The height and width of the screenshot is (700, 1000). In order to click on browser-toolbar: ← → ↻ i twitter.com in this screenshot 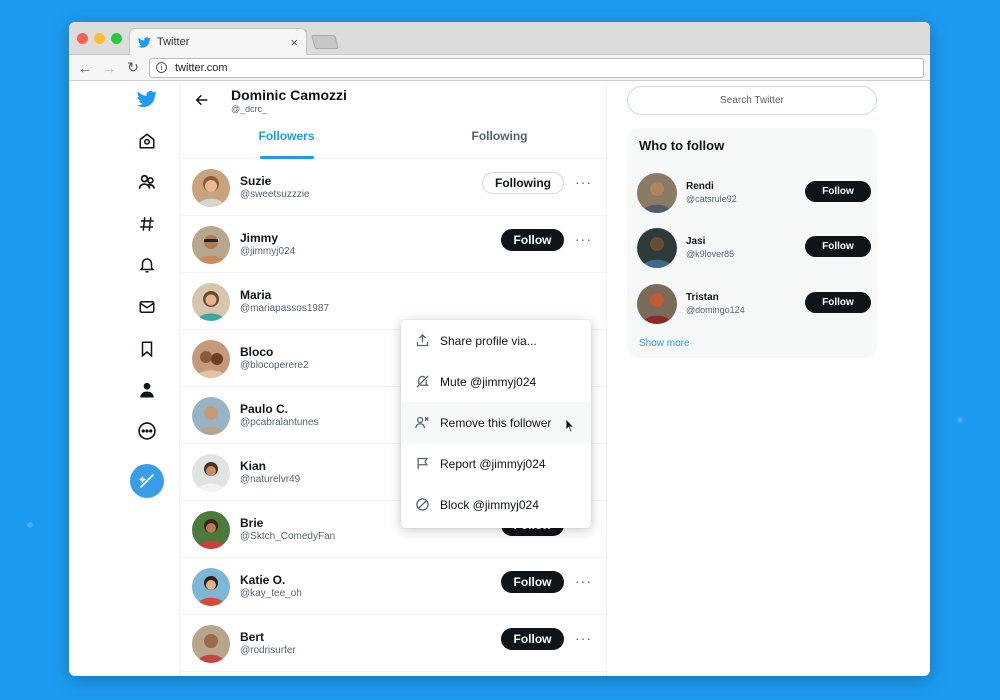, I will do `click(499, 68)`.